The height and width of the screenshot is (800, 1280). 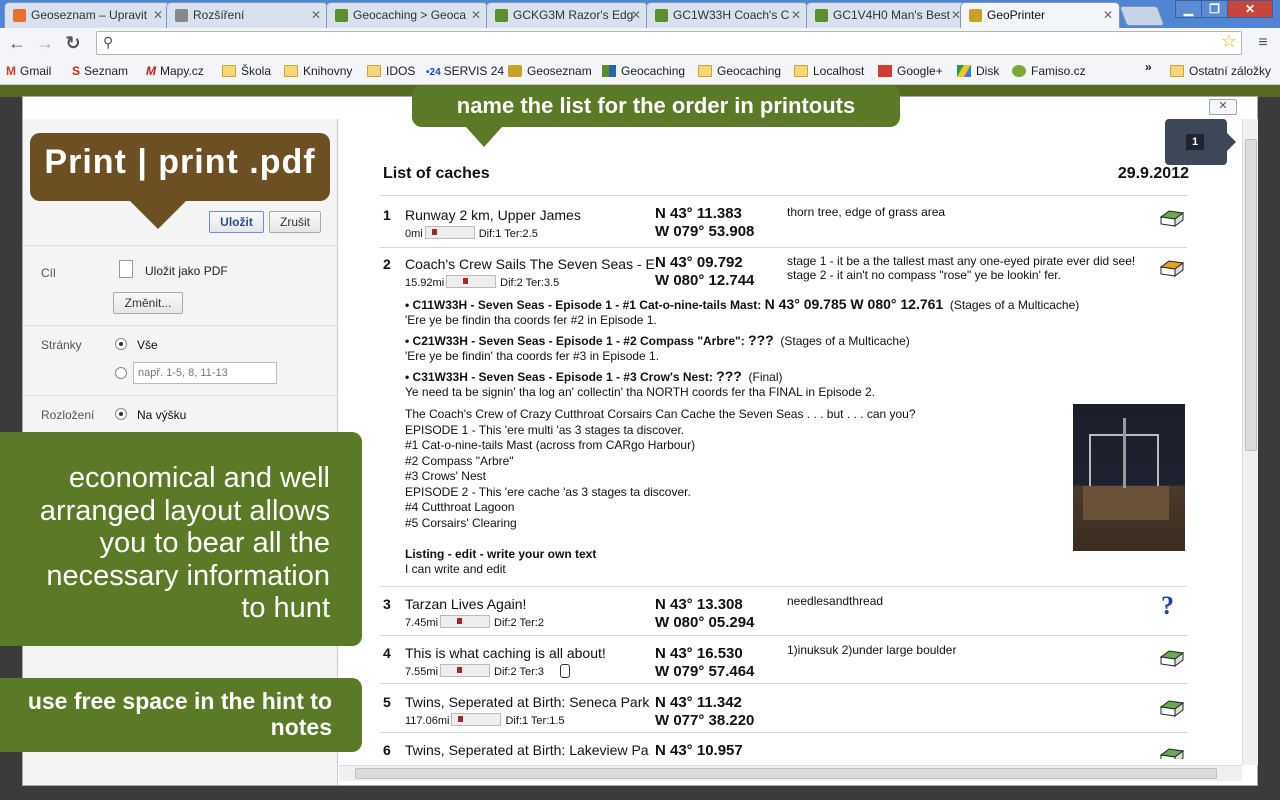 I want to click on mapy-icon: M, so click(x=151, y=71).